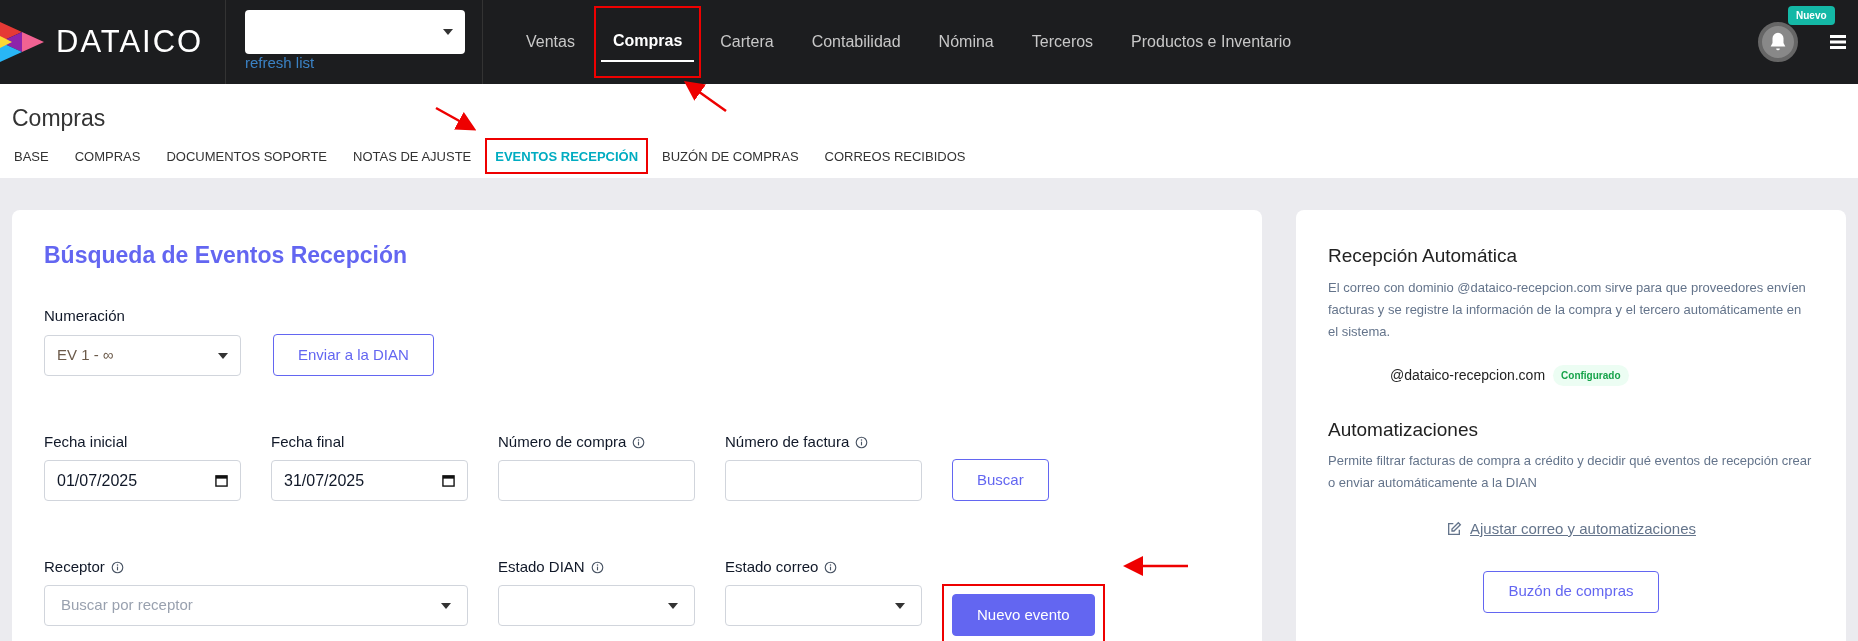 This screenshot has height=641, width=1858. What do you see at coordinates (1468, 375) in the screenshot?
I see `email-domain: @dataico-recepcion.com` at bounding box center [1468, 375].